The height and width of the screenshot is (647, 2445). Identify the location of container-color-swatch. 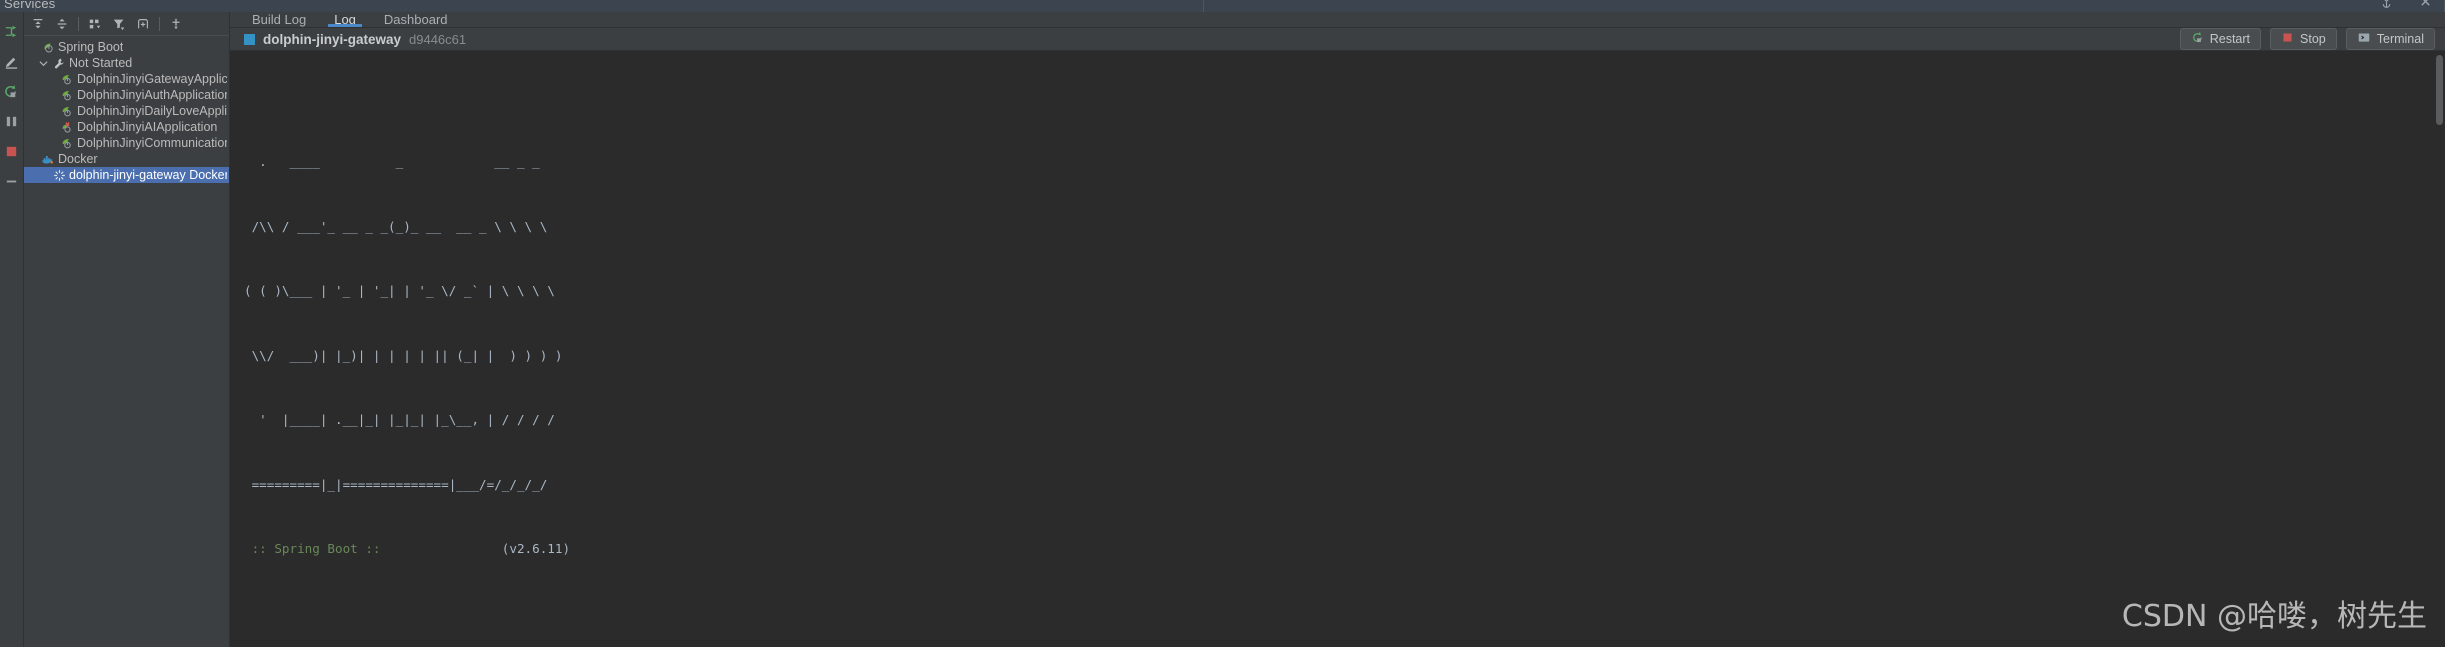
(249, 39).